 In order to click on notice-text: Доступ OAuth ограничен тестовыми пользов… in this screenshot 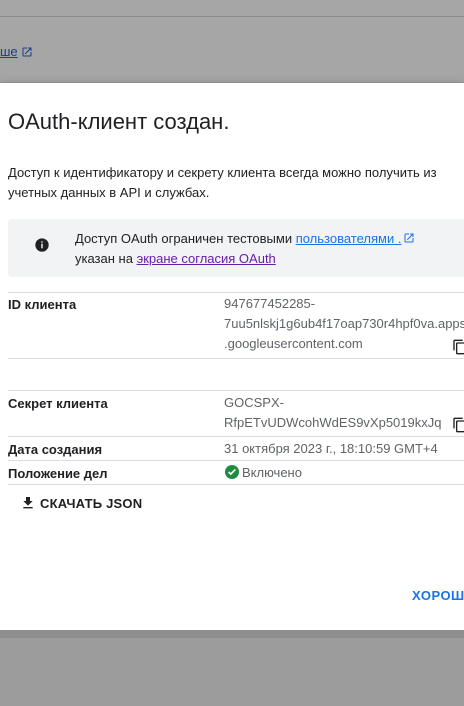, I will do `click(269, 249)`.